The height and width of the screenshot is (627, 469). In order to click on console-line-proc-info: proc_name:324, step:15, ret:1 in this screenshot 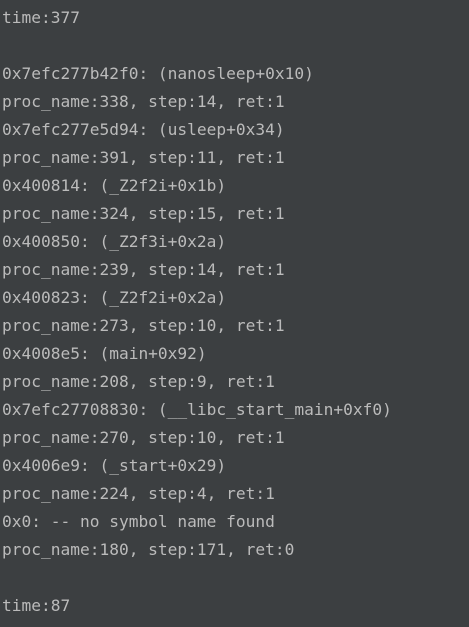, I will do `click(143, 213)`.